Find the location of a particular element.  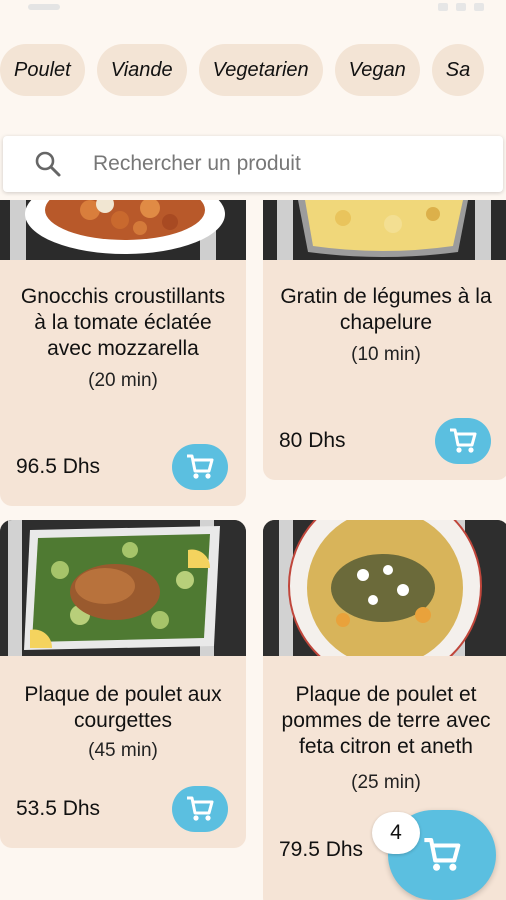

status-indicator is located at coordinates (44, 7).